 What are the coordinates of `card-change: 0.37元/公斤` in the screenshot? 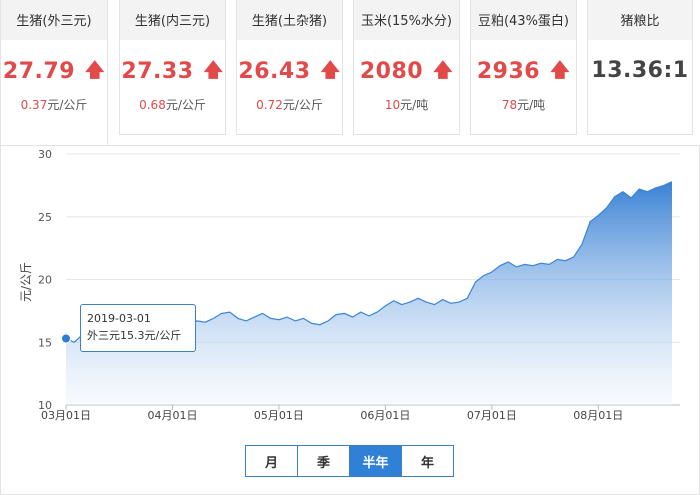 It's located at (54, 105).